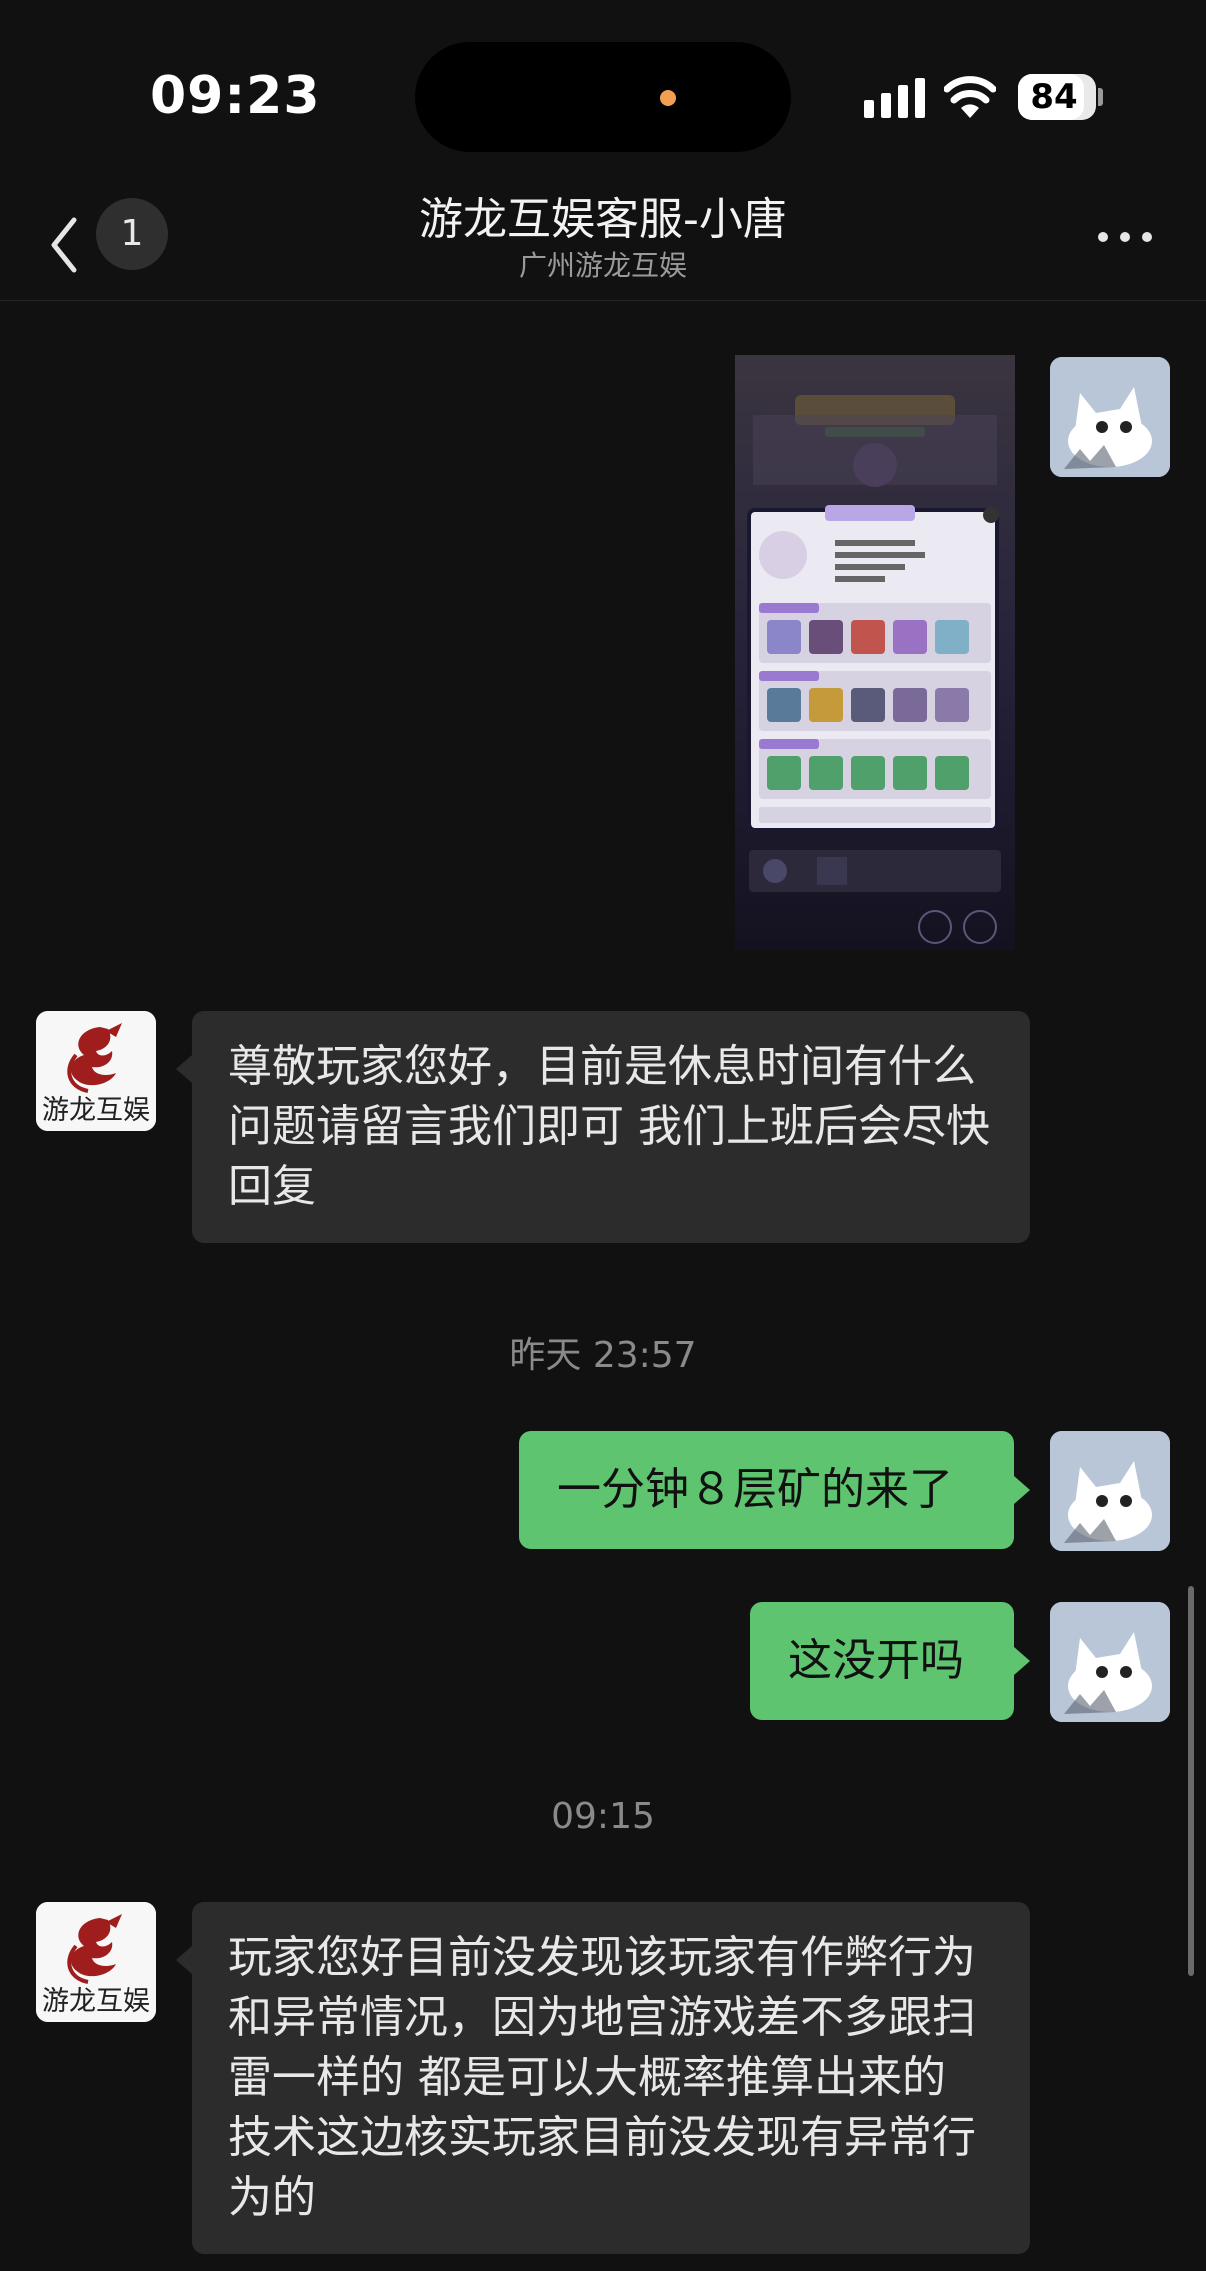 This screenshot has height=2271, width=1206. Describe the element at coordinates (1100, 97) in the screenshot. I see `battery-cap` at that location.